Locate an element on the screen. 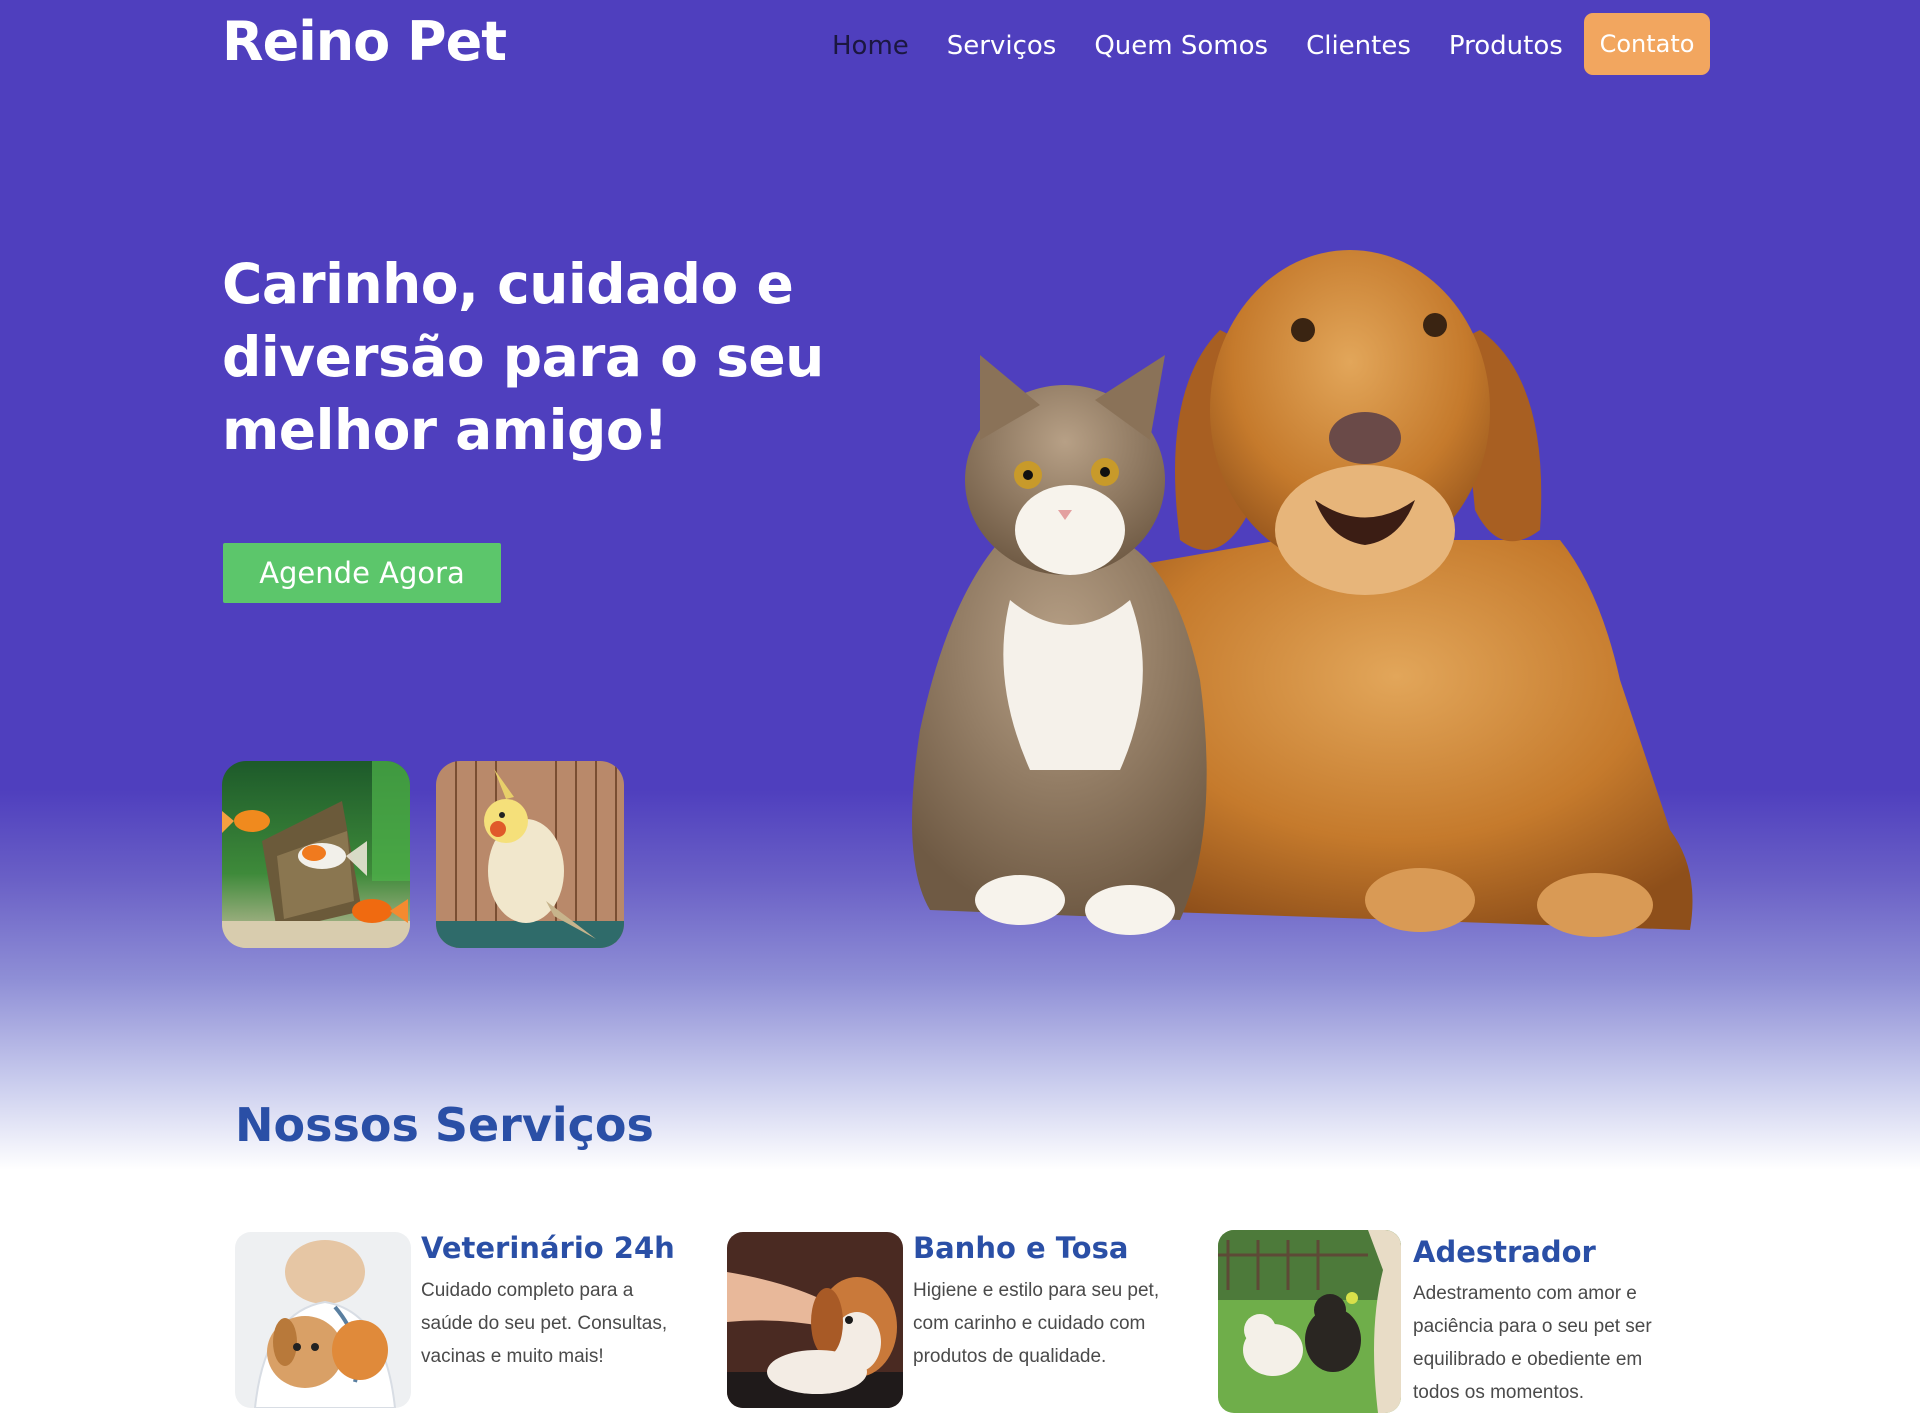  hero-title-line: diversão para o seu is located at coordinates (523, 357).